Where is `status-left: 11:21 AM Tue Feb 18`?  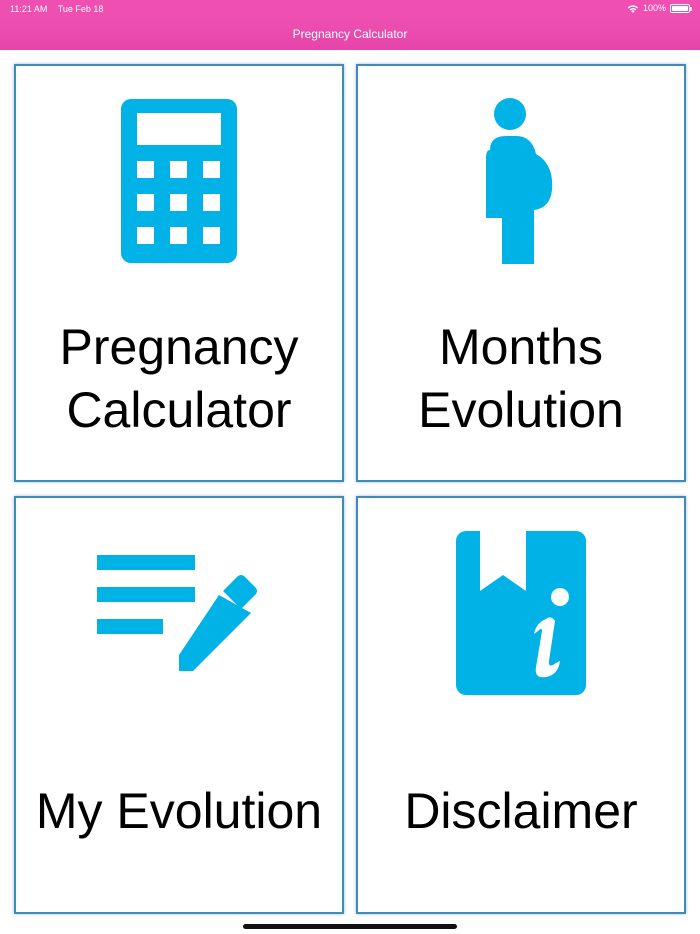 status-left: 11:21 AM Tue Feb 18 is located at coordinates (60, 9).